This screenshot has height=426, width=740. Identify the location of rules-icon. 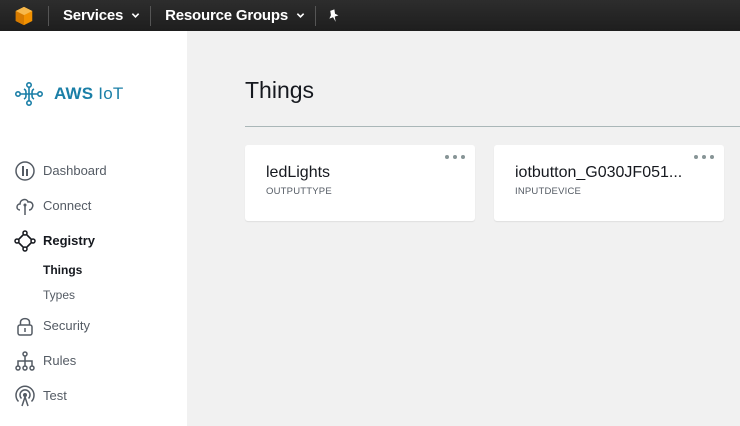
(25, 360).